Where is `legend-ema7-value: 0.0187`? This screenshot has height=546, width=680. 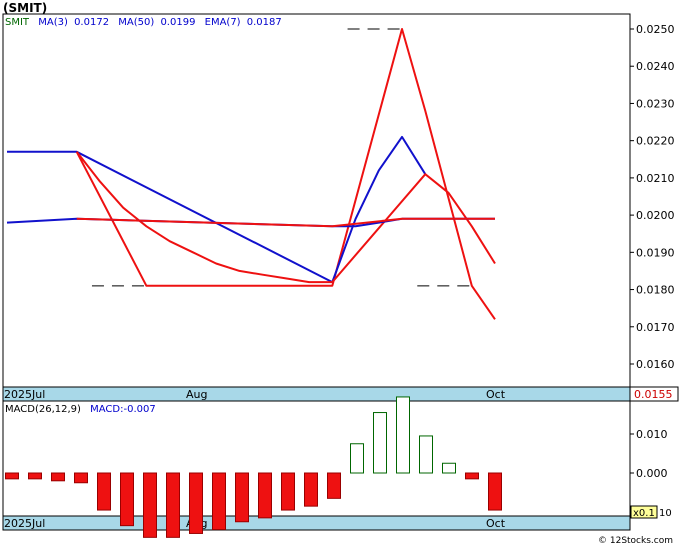 legend-ema7-value: 0.0187 is located at coordinates (264, 22).